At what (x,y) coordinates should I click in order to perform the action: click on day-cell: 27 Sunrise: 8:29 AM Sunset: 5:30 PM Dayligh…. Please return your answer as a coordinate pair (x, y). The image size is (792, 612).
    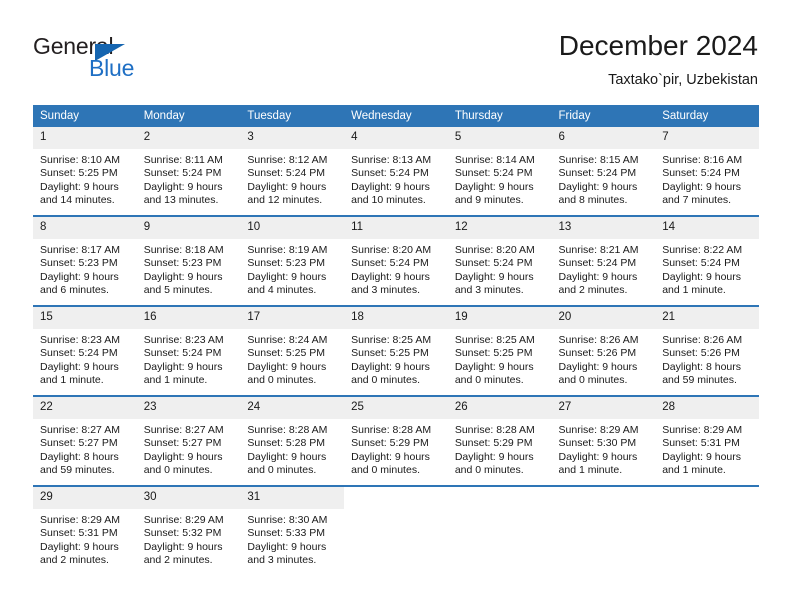
    Looking at the image, I should click on (603, 440).